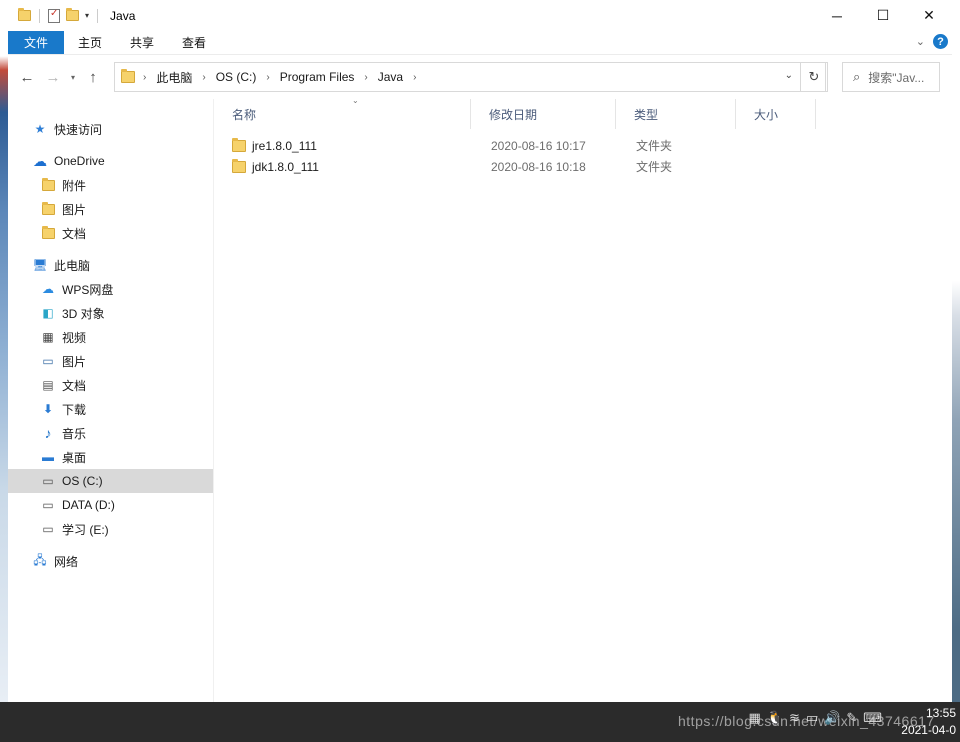 This screenshot has height=742, width=960. What do you see at coordinates (194, 42) in the screenshot?
I see `tab-view: 查看` at bounding box center [194, 42].